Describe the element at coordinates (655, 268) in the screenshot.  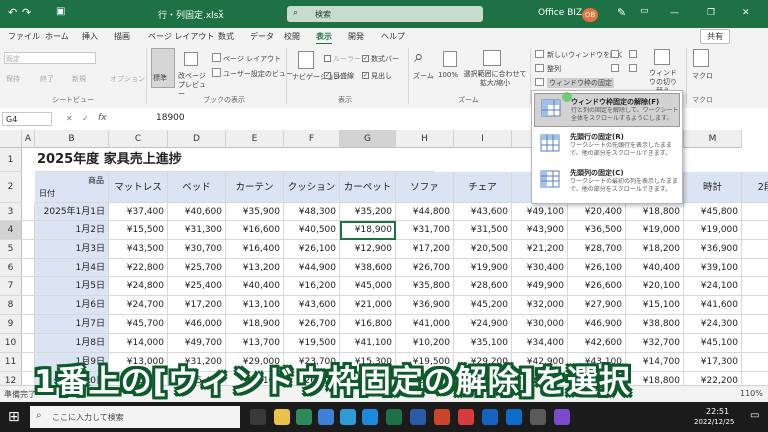
I see `value-cell: ¥40,400` at that location.